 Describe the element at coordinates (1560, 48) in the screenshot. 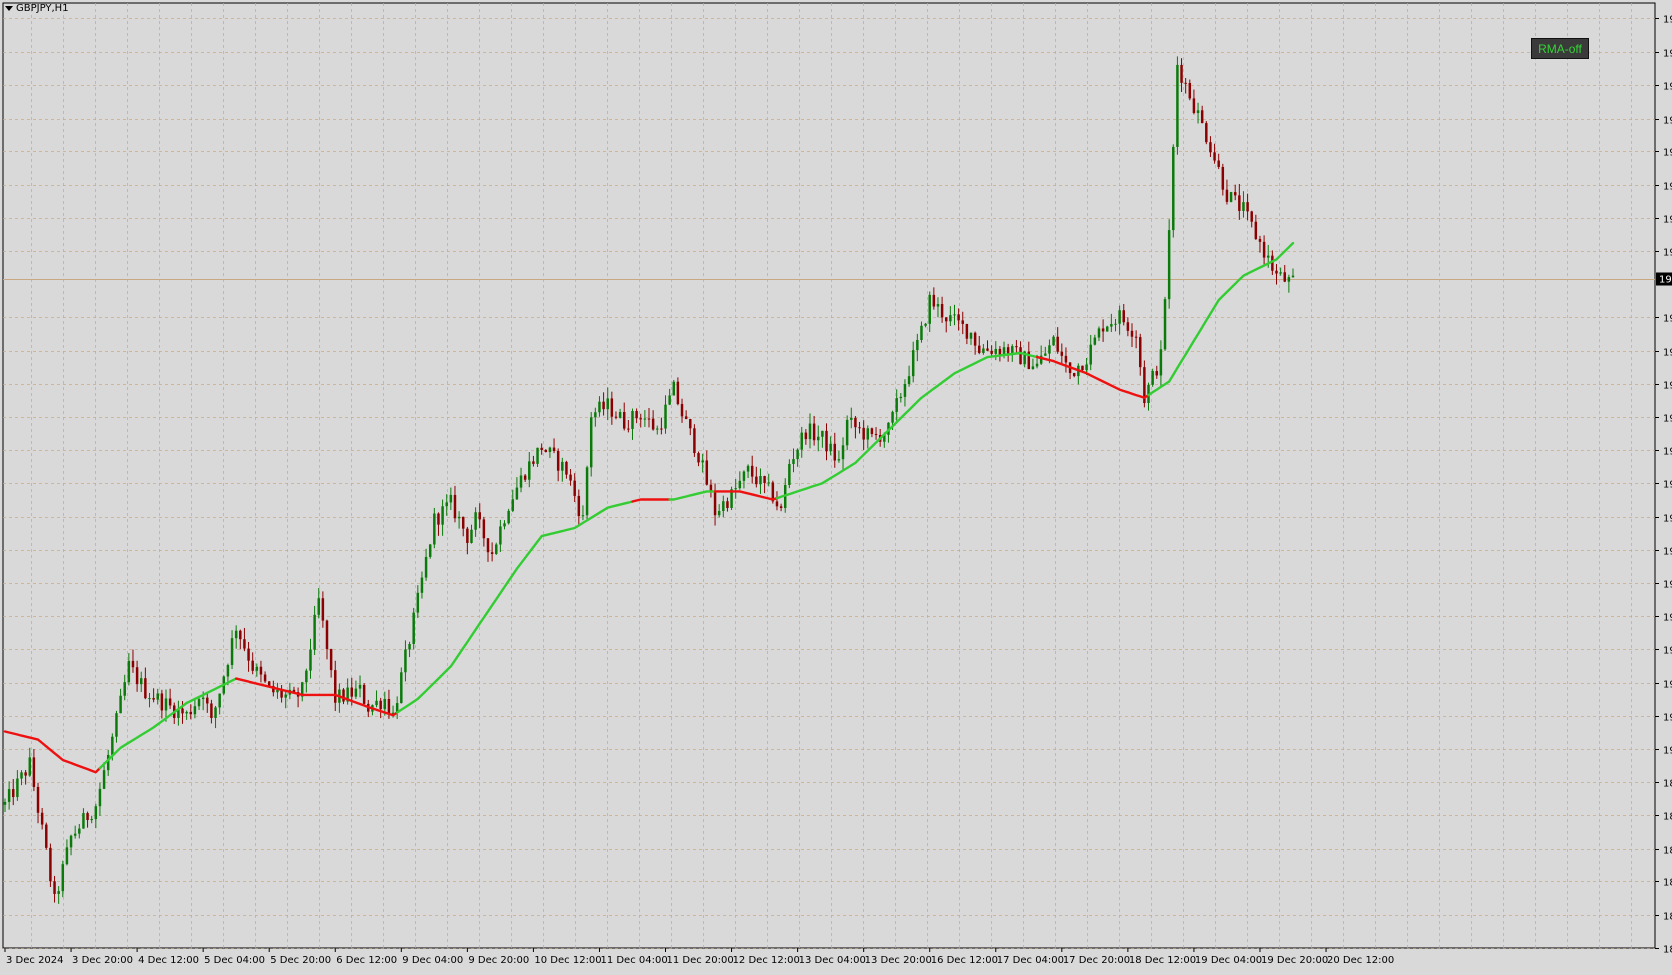

I see `rma-toggle-button: RMA-off` at that location.